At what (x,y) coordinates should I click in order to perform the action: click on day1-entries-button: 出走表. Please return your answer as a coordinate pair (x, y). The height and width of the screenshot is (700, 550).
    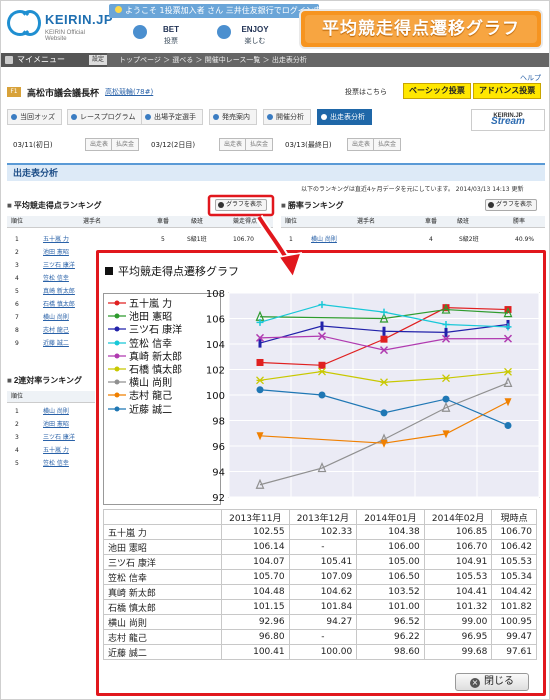
    Looking at the image, I should click on (99, 144).